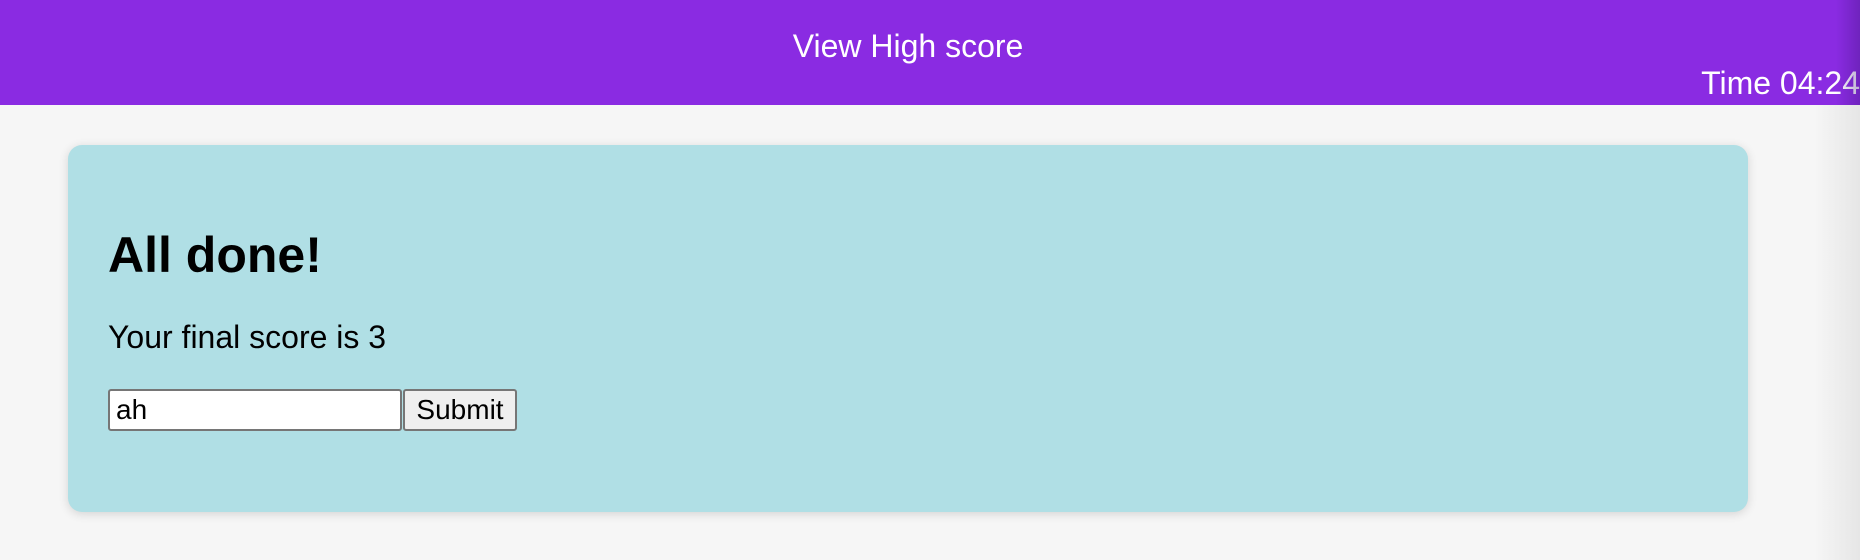 Image resolution: width=1860 pixels, height=560 pixels. What do you see at coordinates (1837, 332) in the screenshot?
I see `page-edge-shadow` at bounding box center [1837, 332].